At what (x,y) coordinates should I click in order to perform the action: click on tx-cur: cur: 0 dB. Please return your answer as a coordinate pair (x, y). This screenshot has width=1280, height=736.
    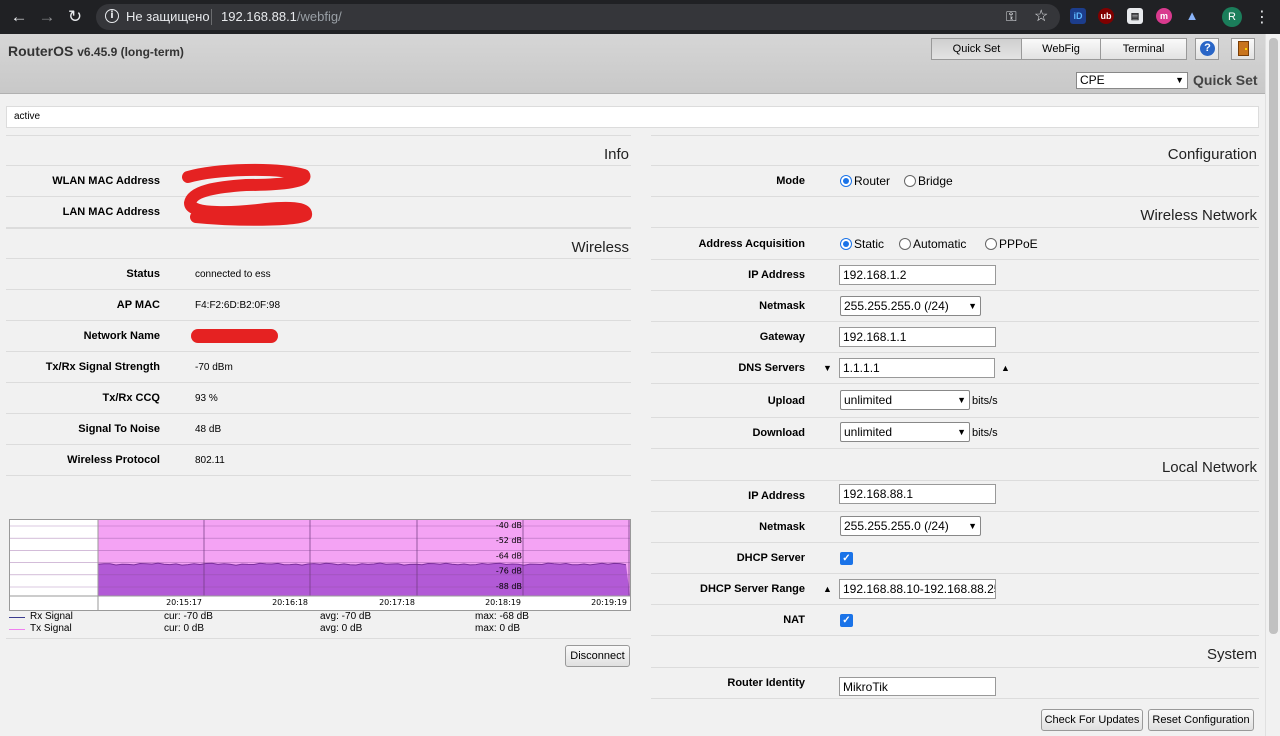
    Looking at the image, I should click on (184, 628).